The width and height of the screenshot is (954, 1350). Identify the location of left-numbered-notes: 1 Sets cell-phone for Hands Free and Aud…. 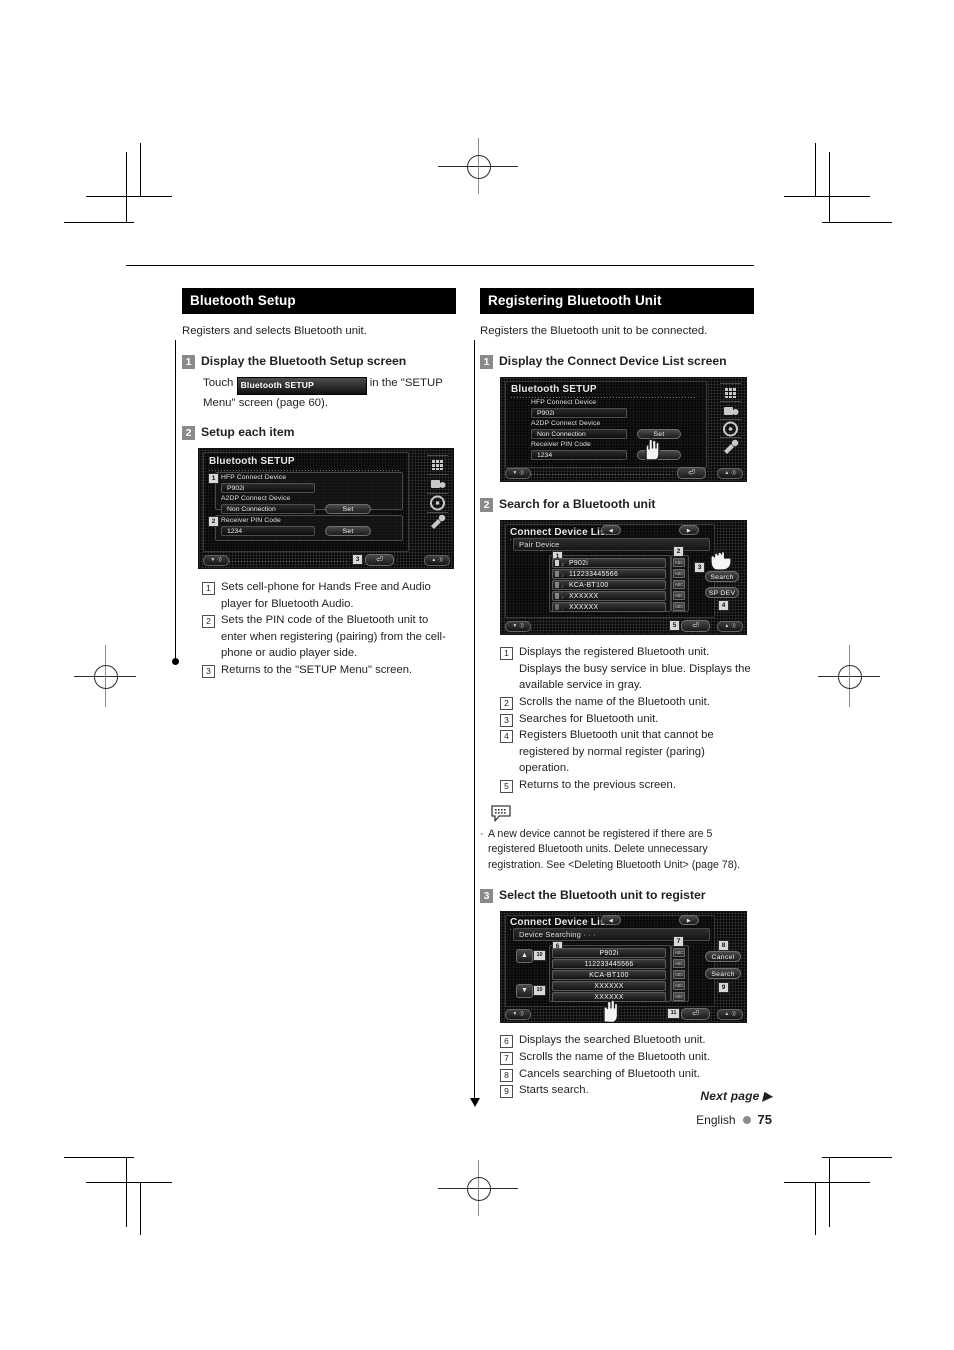
(329, 629).